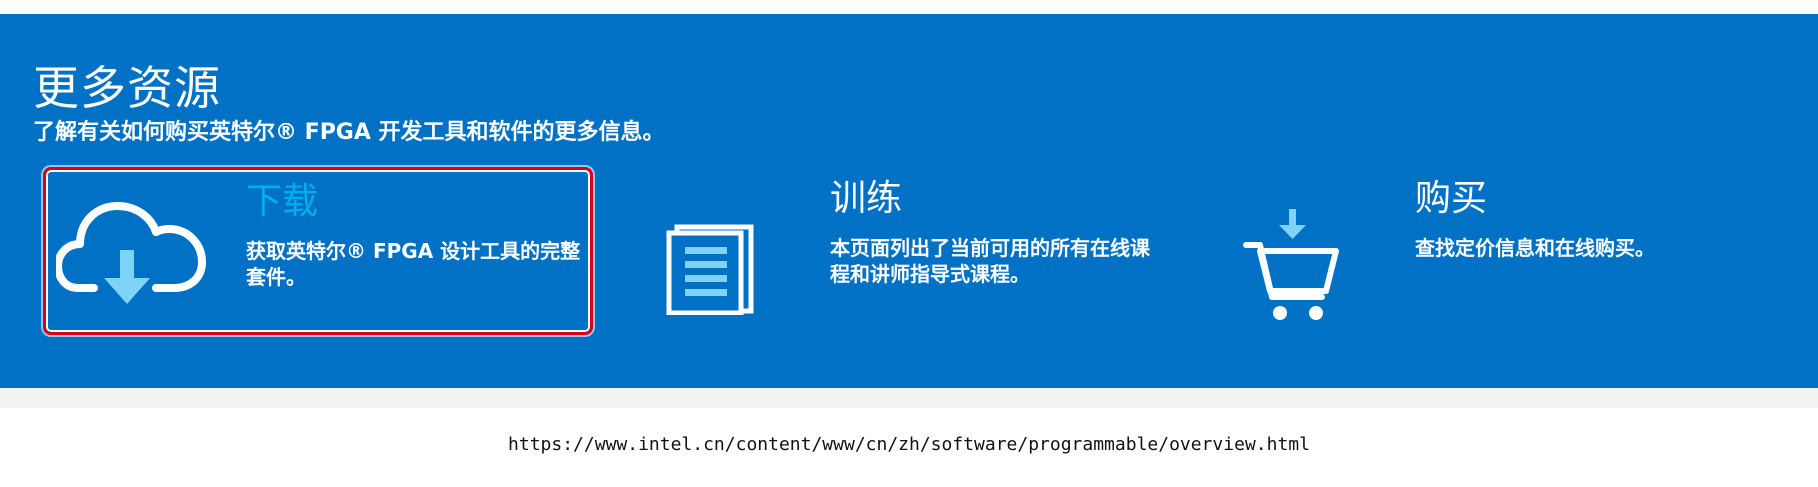 The height and width of the screenshot is (487, 1818). Describe the element at coordinates (416, 202) in the screenshot. I see `card-download-title: 下载` at that location.